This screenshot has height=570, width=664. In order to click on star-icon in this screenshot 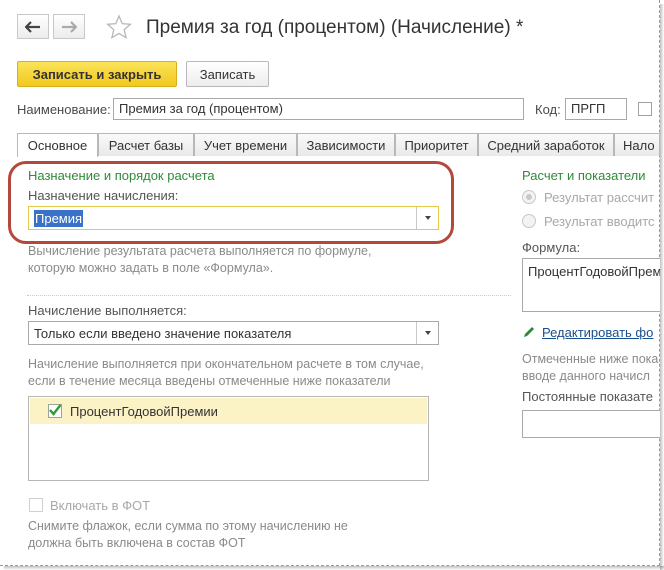, I will do `click(119, 27)`.